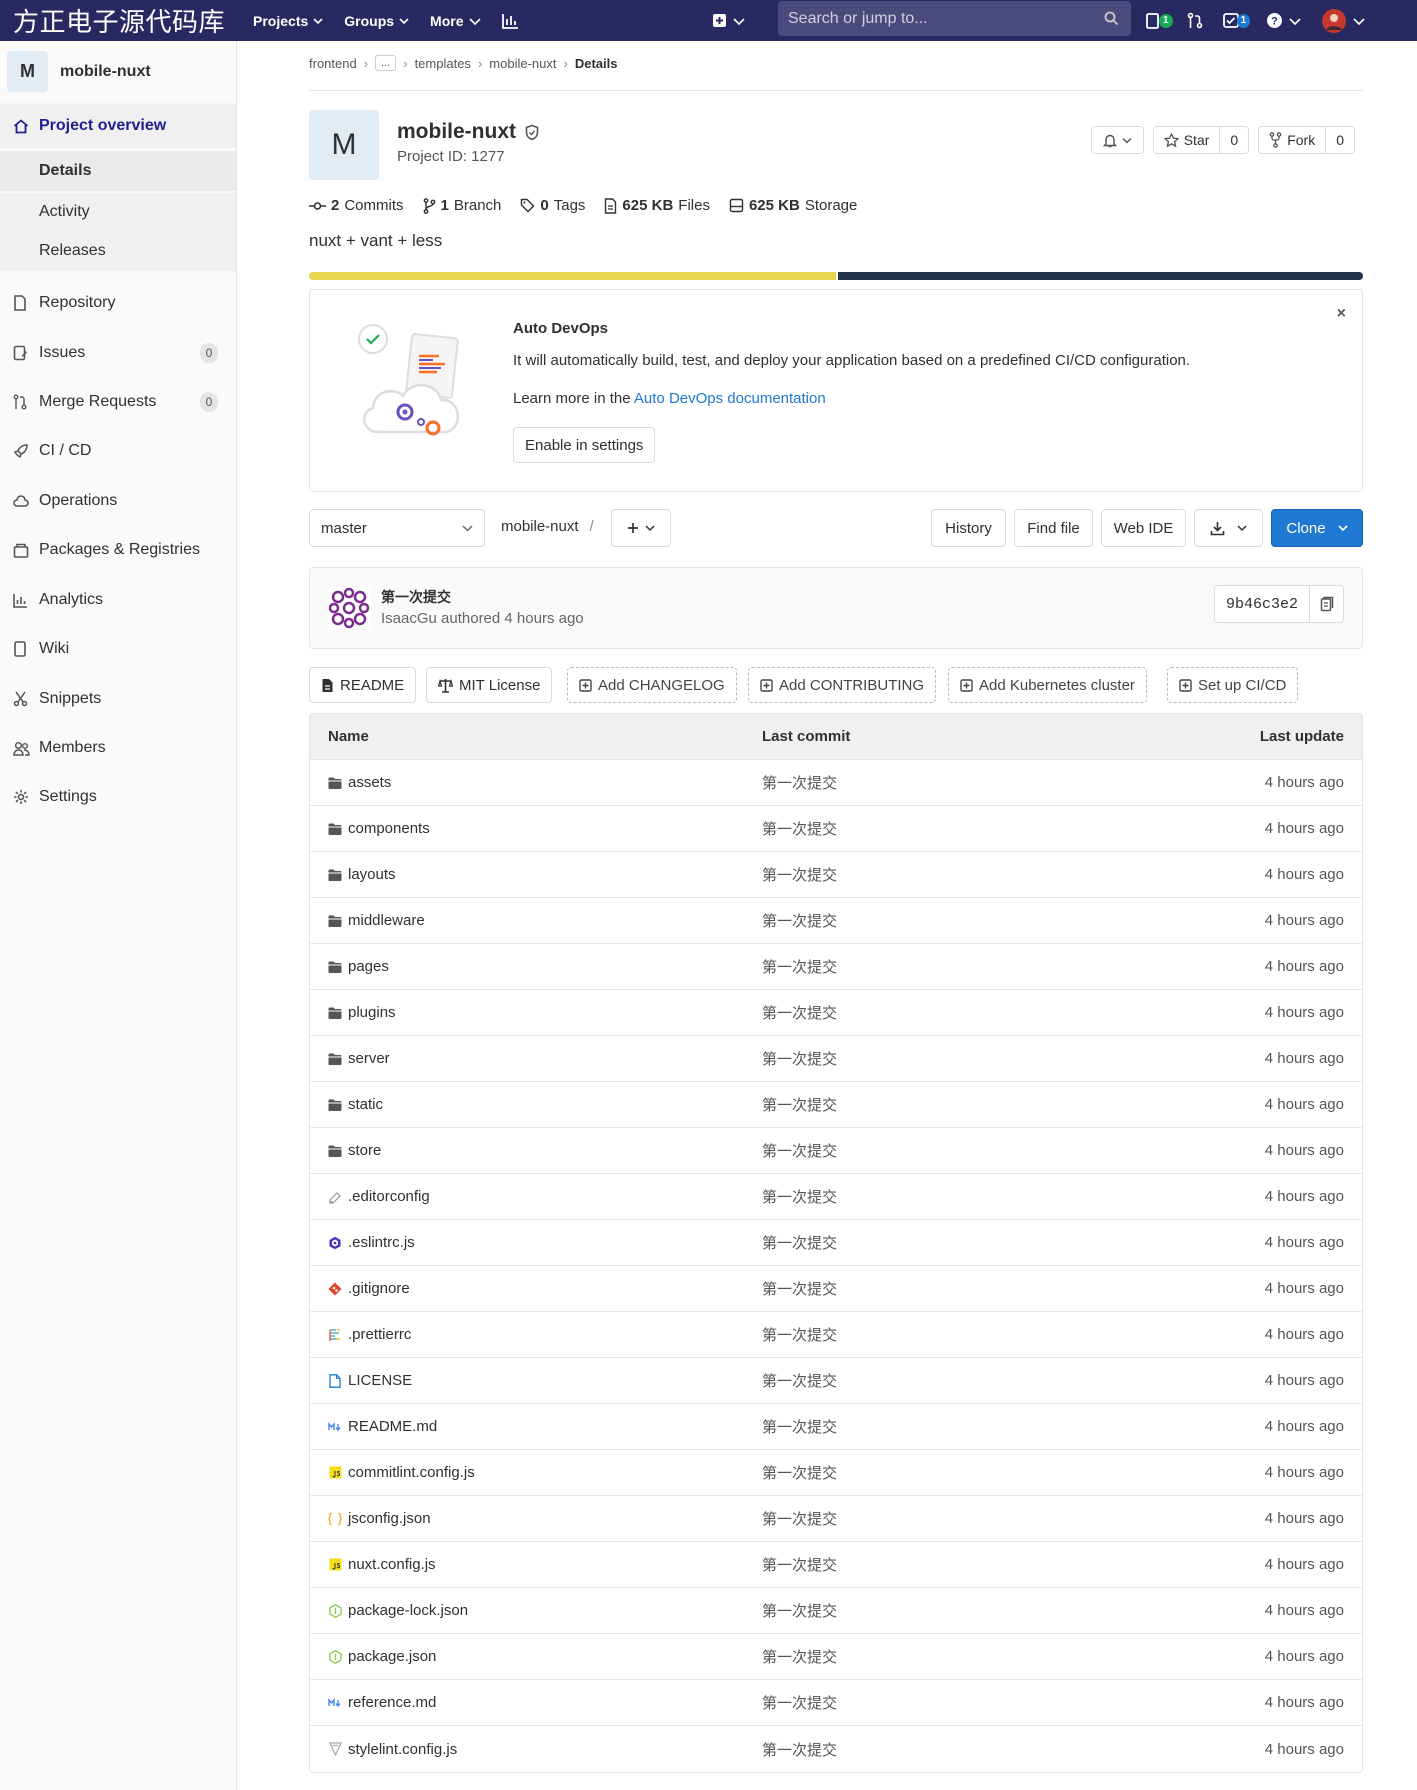 The image size is (1417, 1790). I want to click on close-icon: ×, so click(1341, 314).